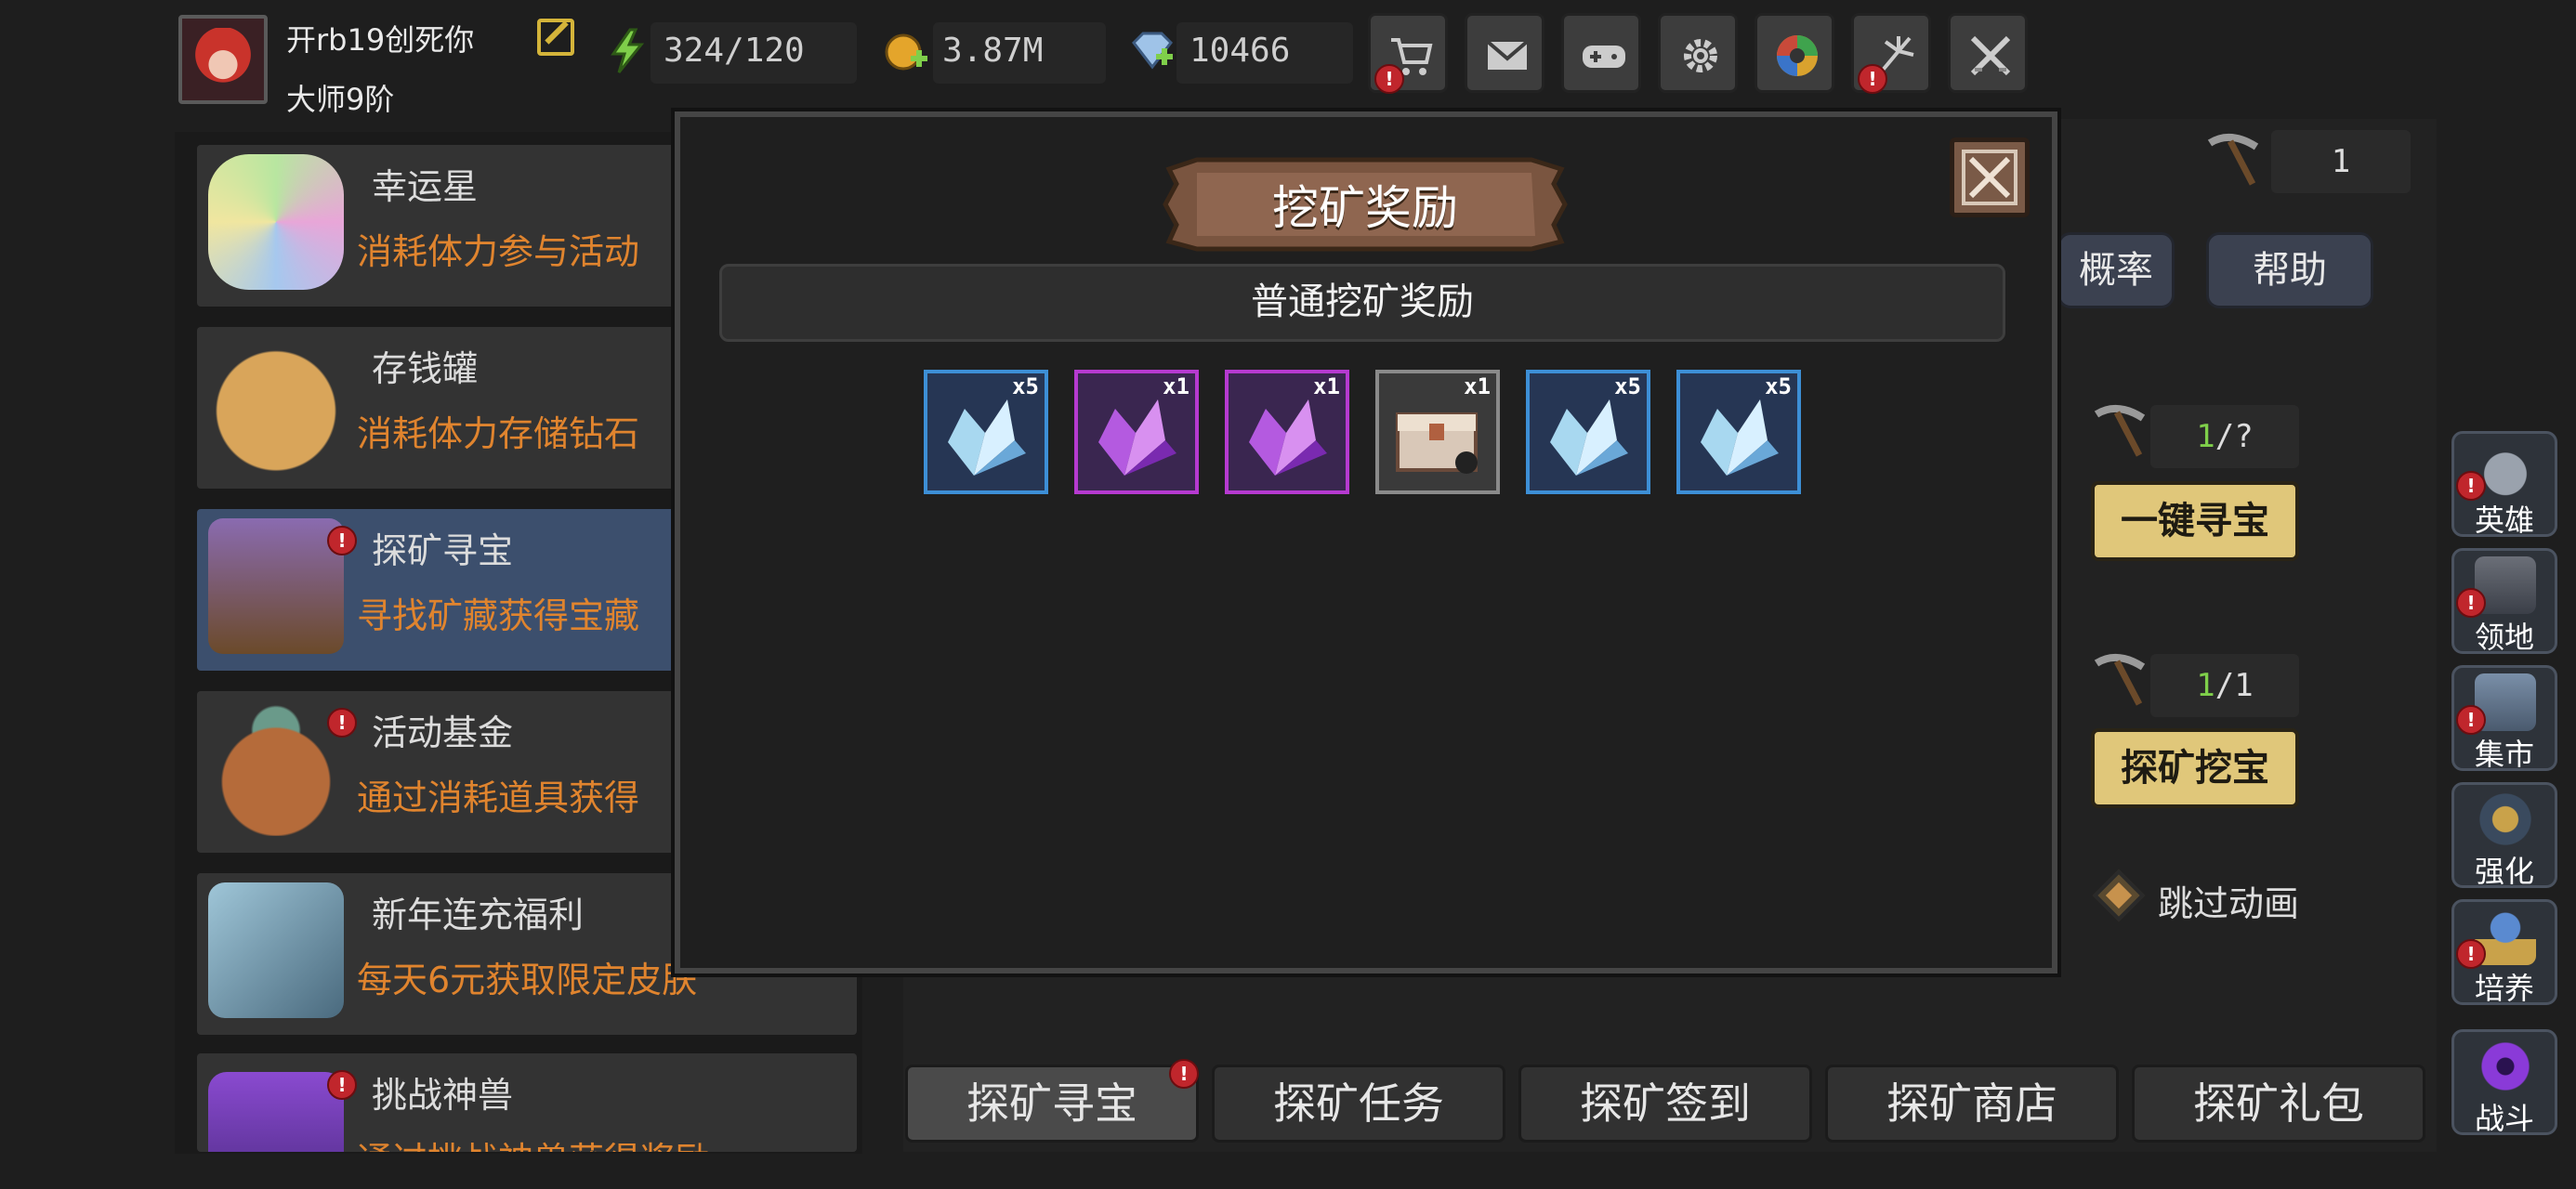  Describe the element at coordinates (498, 252) in the screenshot. I see `event-desc: 消耗体力参与活动` at that location.